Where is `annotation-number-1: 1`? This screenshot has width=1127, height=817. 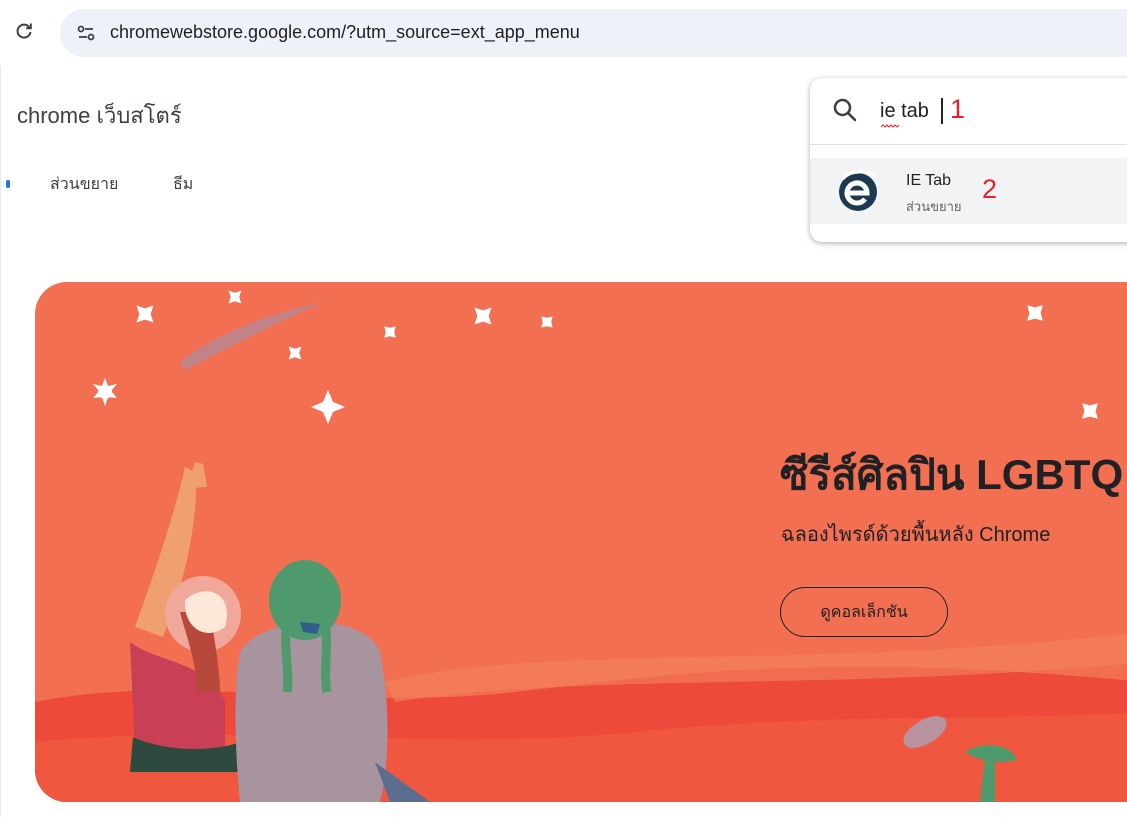
annotation-number-1: 1 is located at coordinates (958, 109).